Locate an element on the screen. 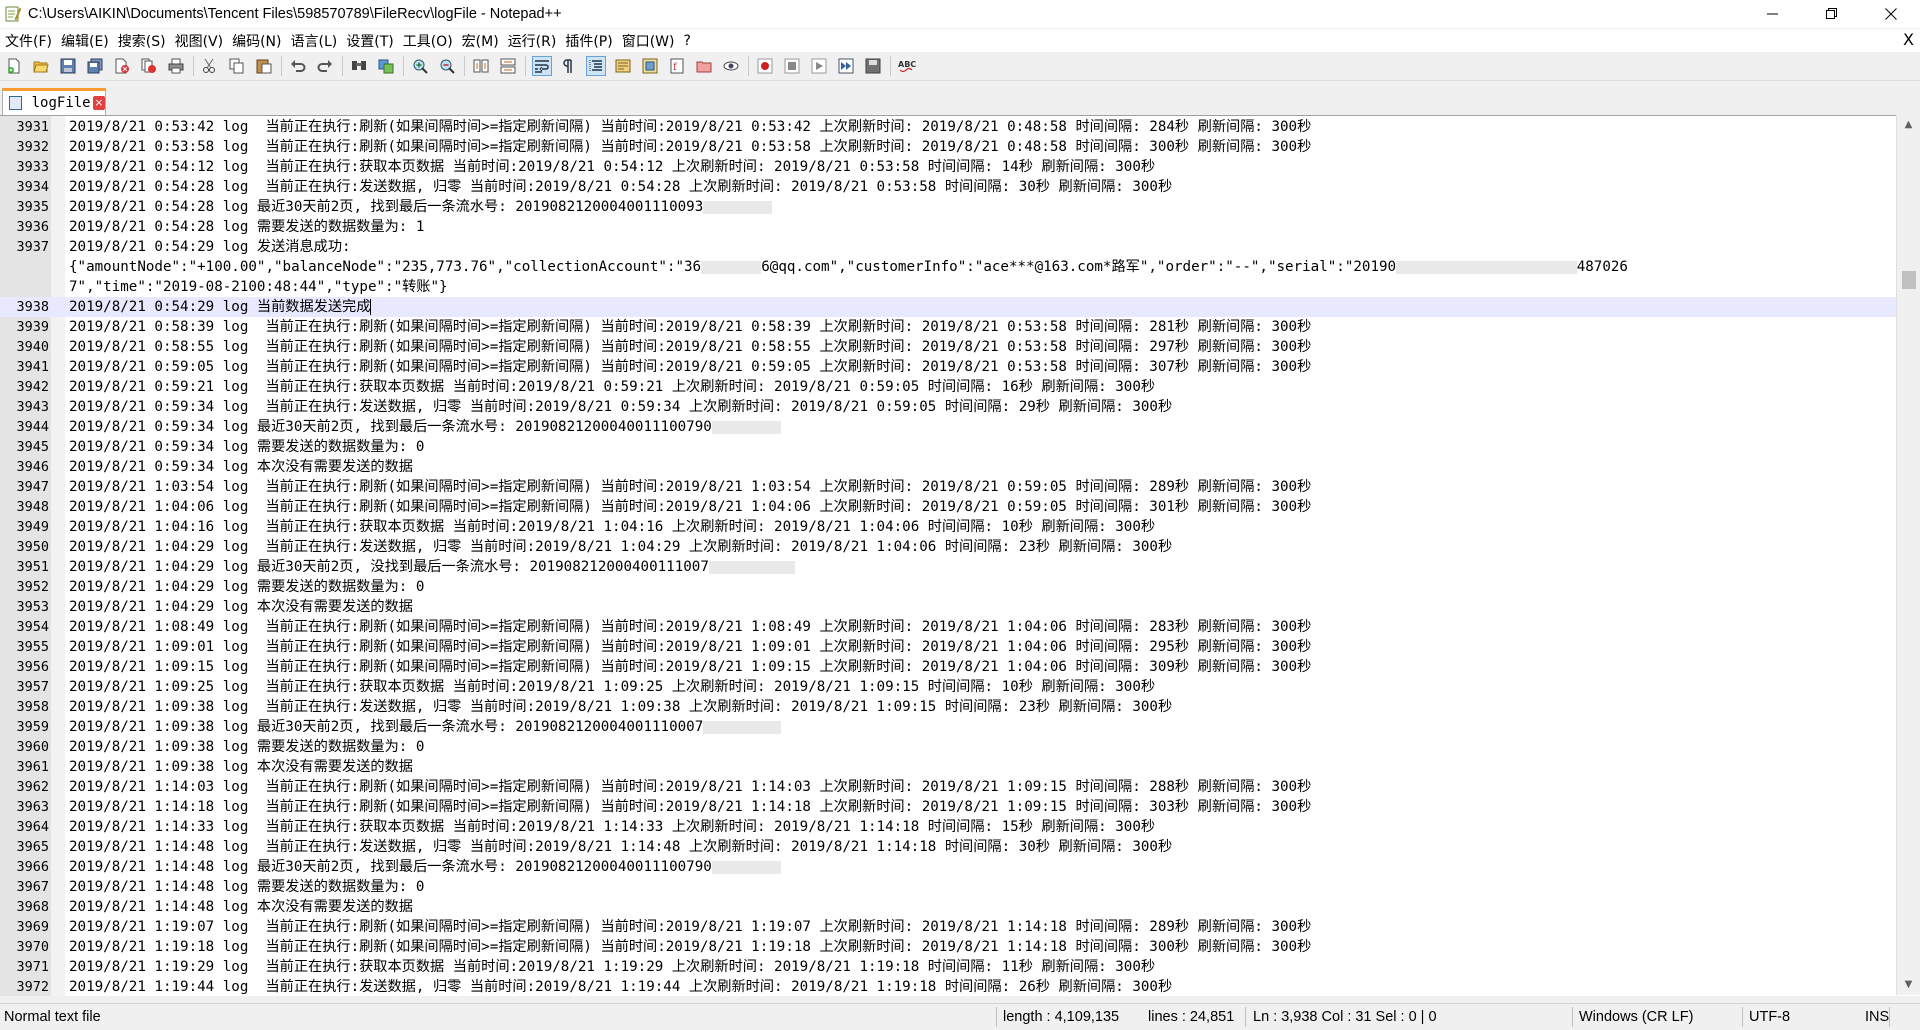 The width and height of the screenshot is (1920, 1030). editor-line: 3961 2019/8/21 1:09:38 log 本次没有需要发送的数据 is located at coordinates (948, 767).